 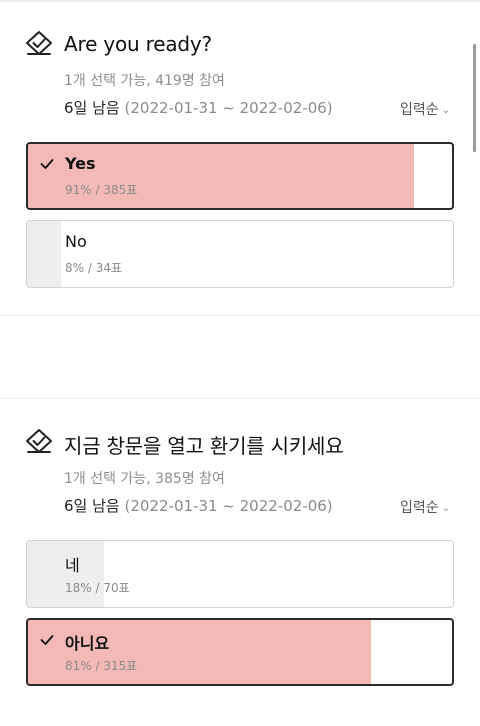 What do you see at coordinates (101, 190) in the screenshot?
I see `option-stats: 91% / 385표` at bounding box center [101, 190].